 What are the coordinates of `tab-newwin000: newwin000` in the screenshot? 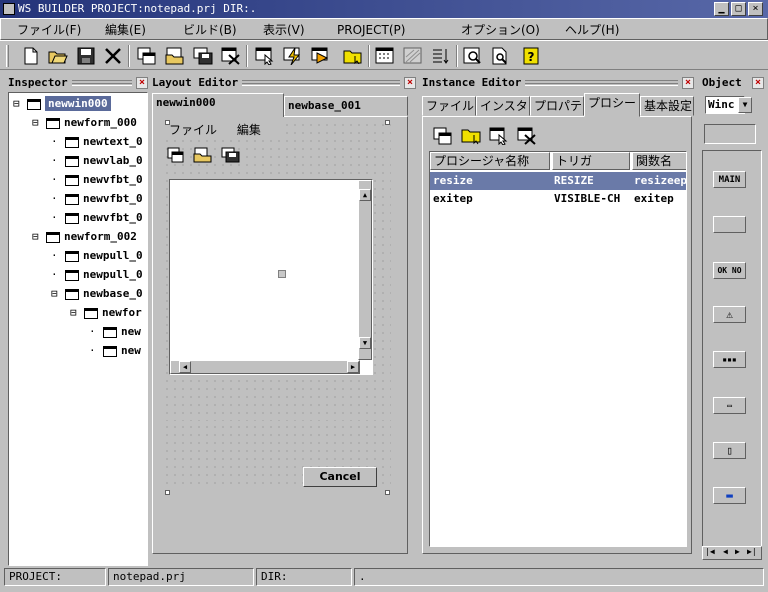 It's located at (218, 105).